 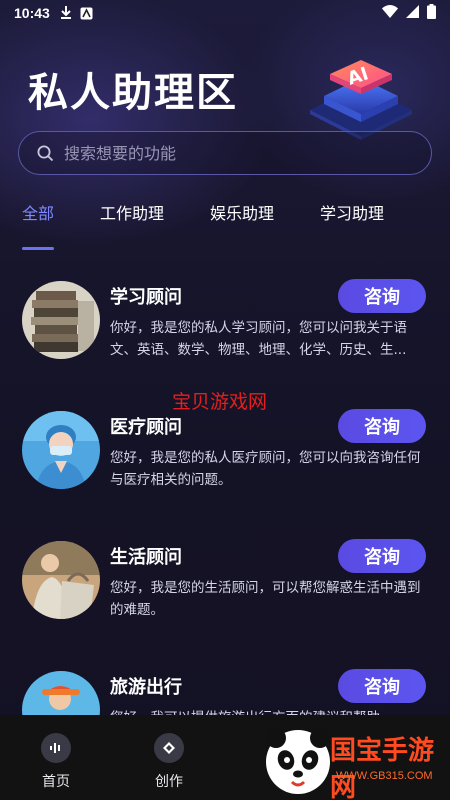 What do you see at coordinates (146, 557) in the screenshot?
I see `assistant-title: 生活顾问` at bounding box center [146, 557].